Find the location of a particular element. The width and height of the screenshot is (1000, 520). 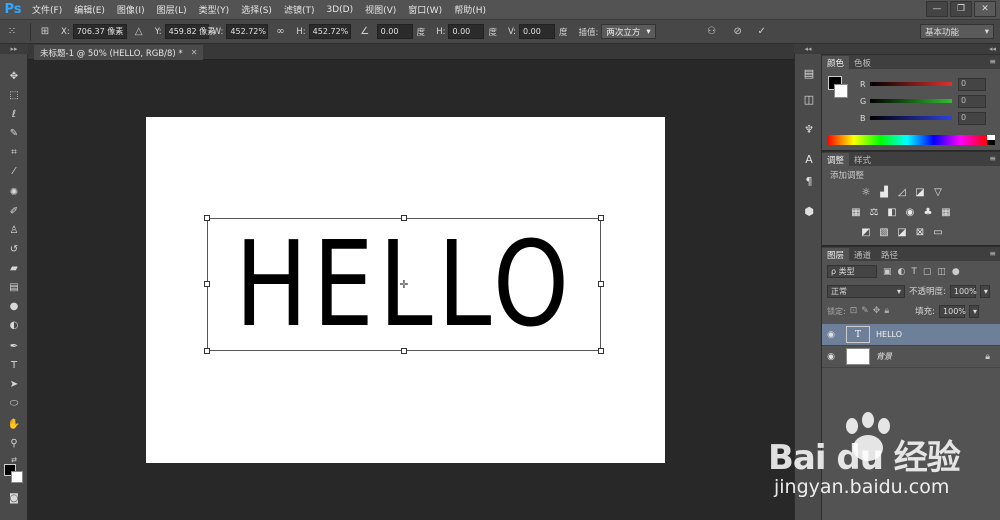

menu-window: 窗口(W) is located at coordinates (425, 9).